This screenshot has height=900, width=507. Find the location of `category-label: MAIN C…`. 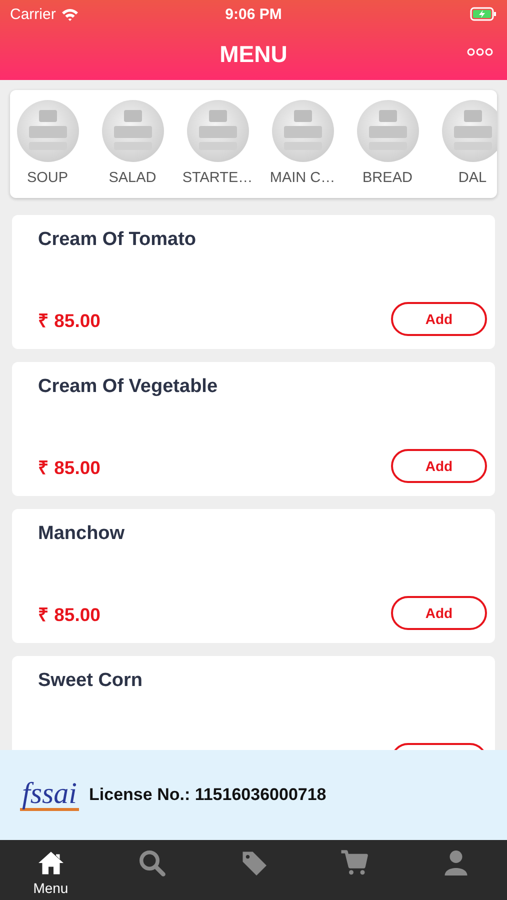

category-label: MAIN C… is located at coordinates (303, 178).